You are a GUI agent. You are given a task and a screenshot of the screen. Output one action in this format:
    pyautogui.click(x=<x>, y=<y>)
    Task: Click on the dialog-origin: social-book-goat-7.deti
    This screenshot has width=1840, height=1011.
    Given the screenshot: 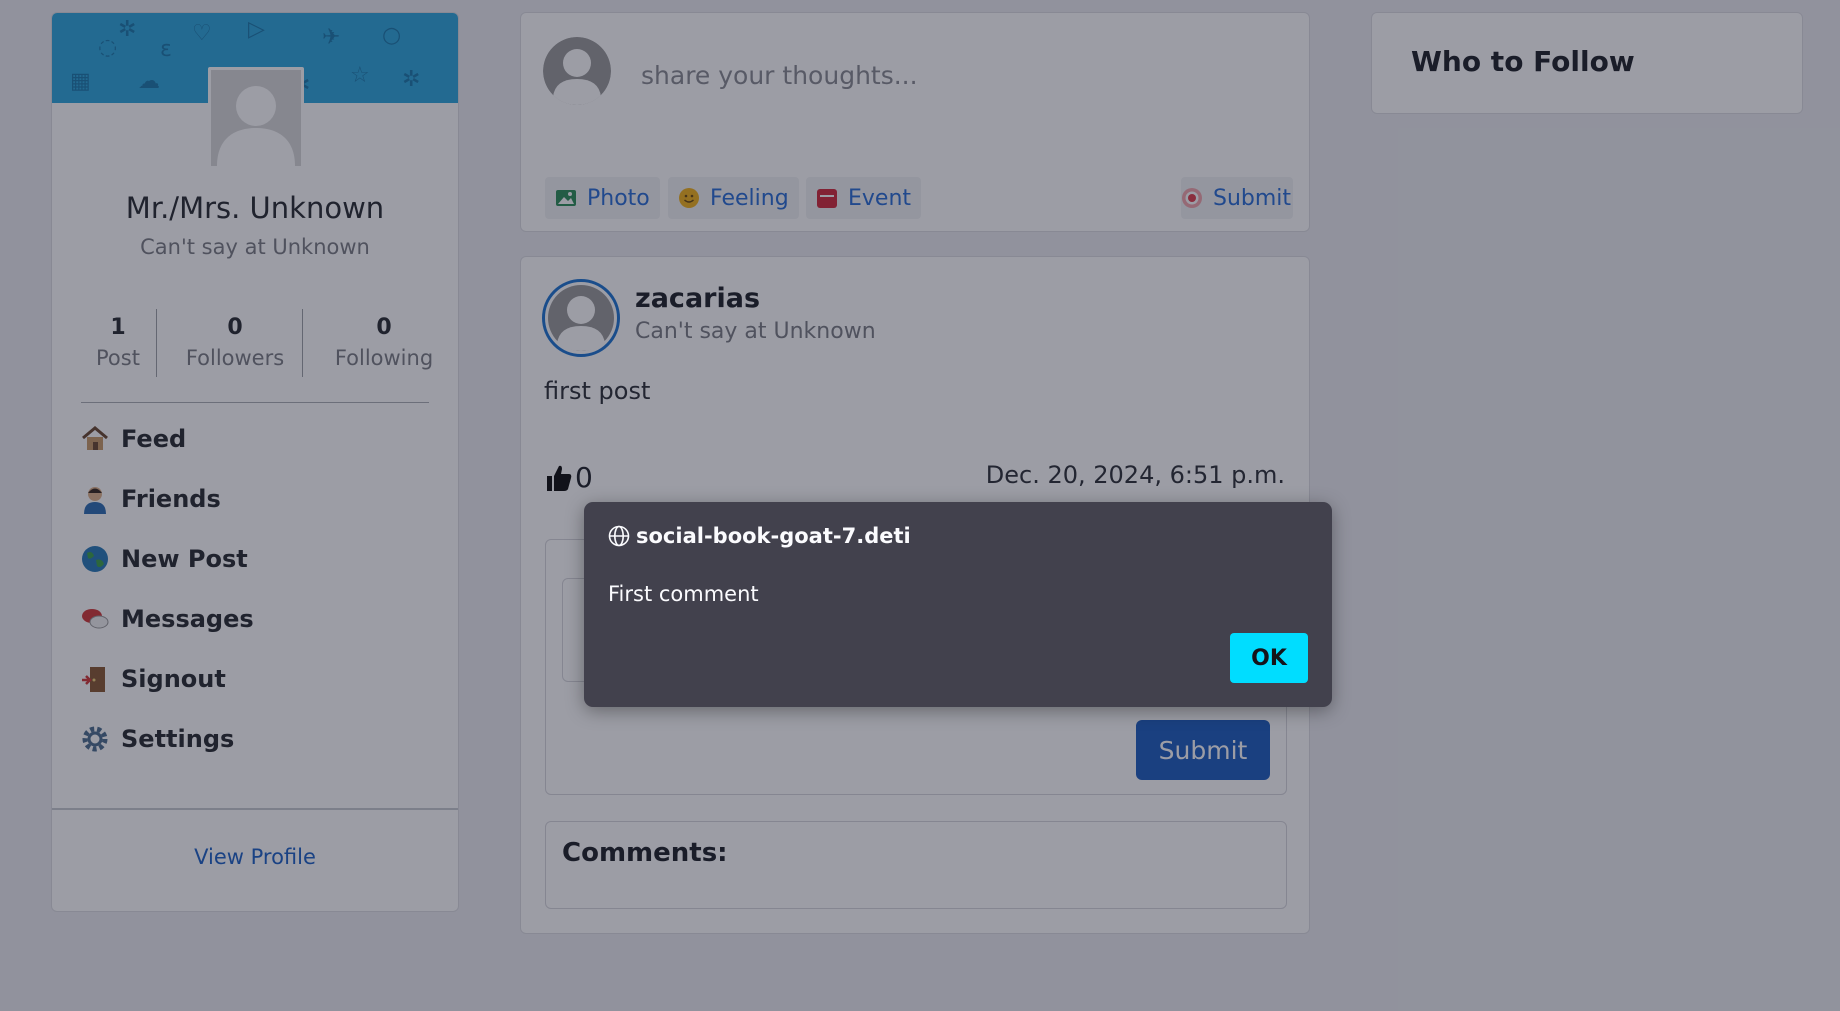 What is the action you would take?
    pyautogui.click(x=759, y=536)
    